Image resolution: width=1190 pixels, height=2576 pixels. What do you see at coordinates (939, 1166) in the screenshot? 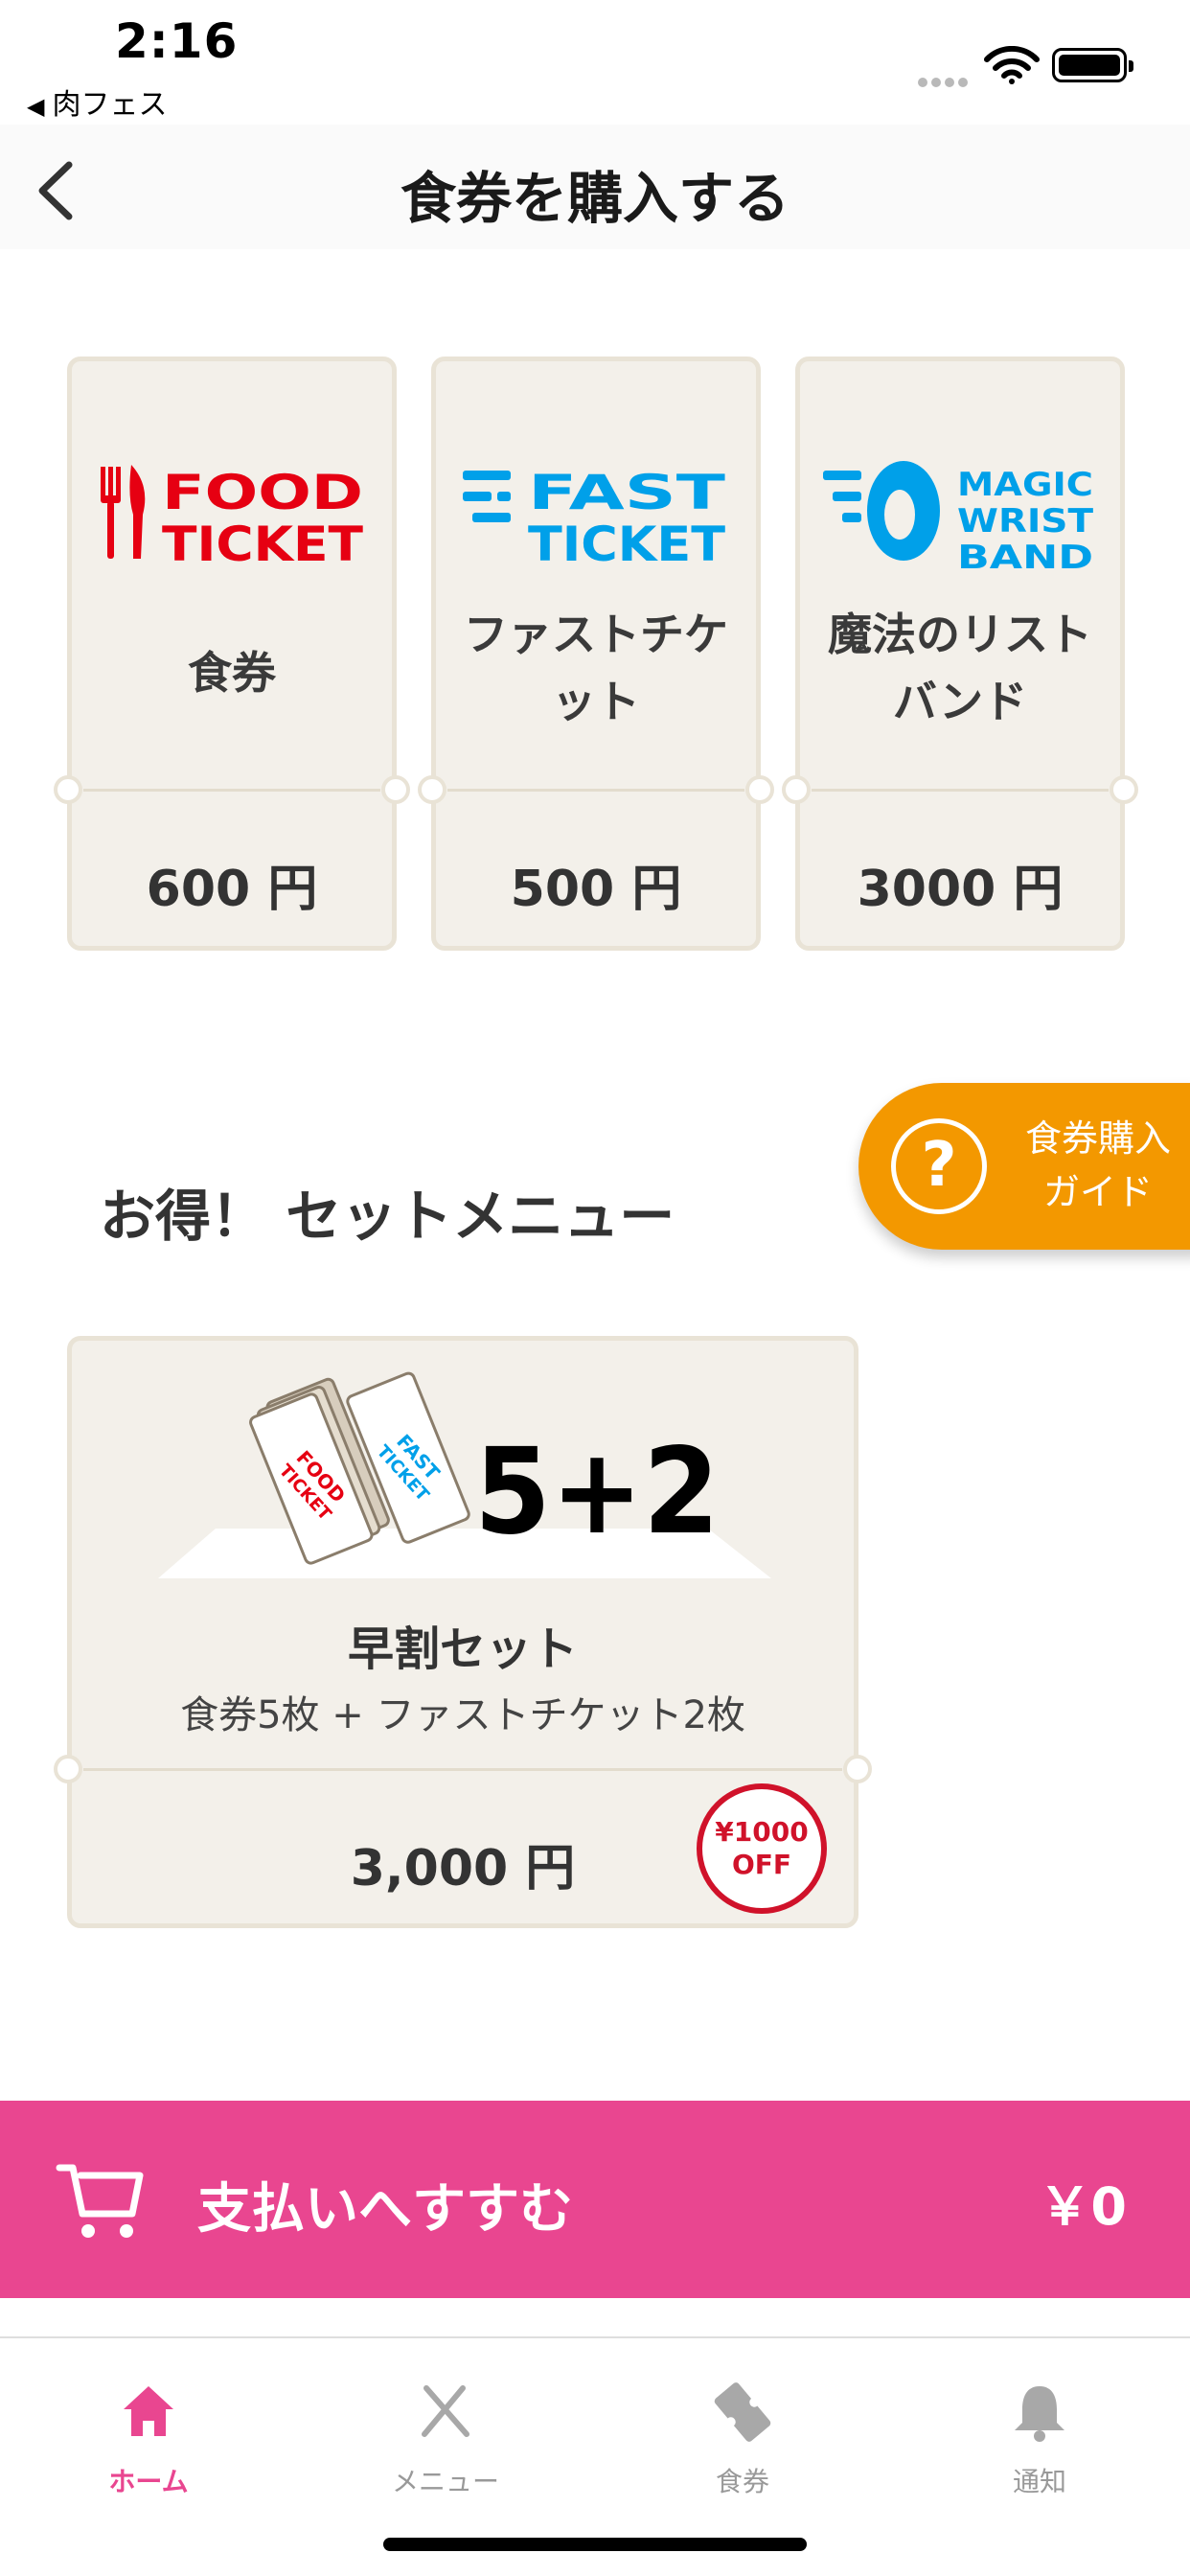
I see `question-icon: ?` at bounding box center [939, 1166].